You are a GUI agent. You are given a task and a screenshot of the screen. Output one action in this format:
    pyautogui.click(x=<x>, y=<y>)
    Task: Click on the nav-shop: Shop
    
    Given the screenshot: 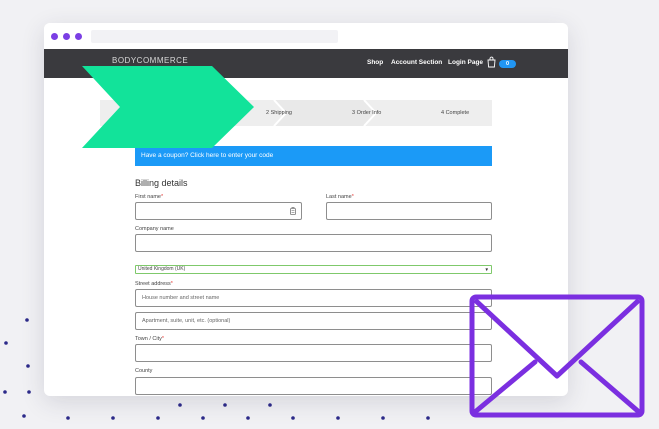 What is the action you would take?
    pyautogui.click(x=375, y=62)
    